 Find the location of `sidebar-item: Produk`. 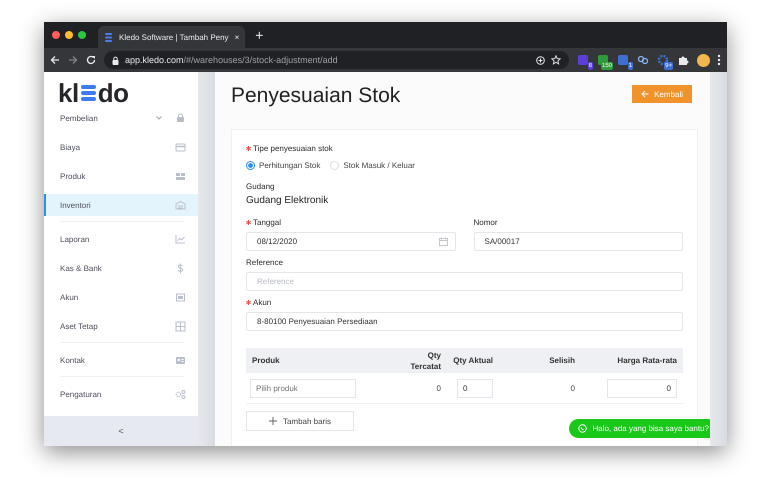

sidebar-item: Produk is located at coordinates (121, 176).